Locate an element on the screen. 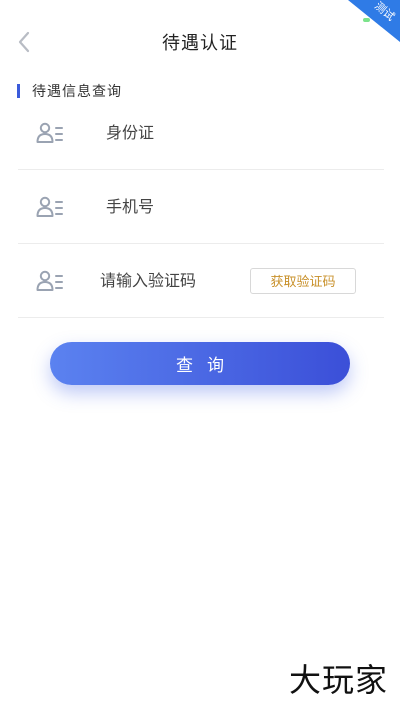 Image resolution: width=400 pixels, height=711 pixels. test-corner-badge: 测试 is located at coordinates (374, 21).